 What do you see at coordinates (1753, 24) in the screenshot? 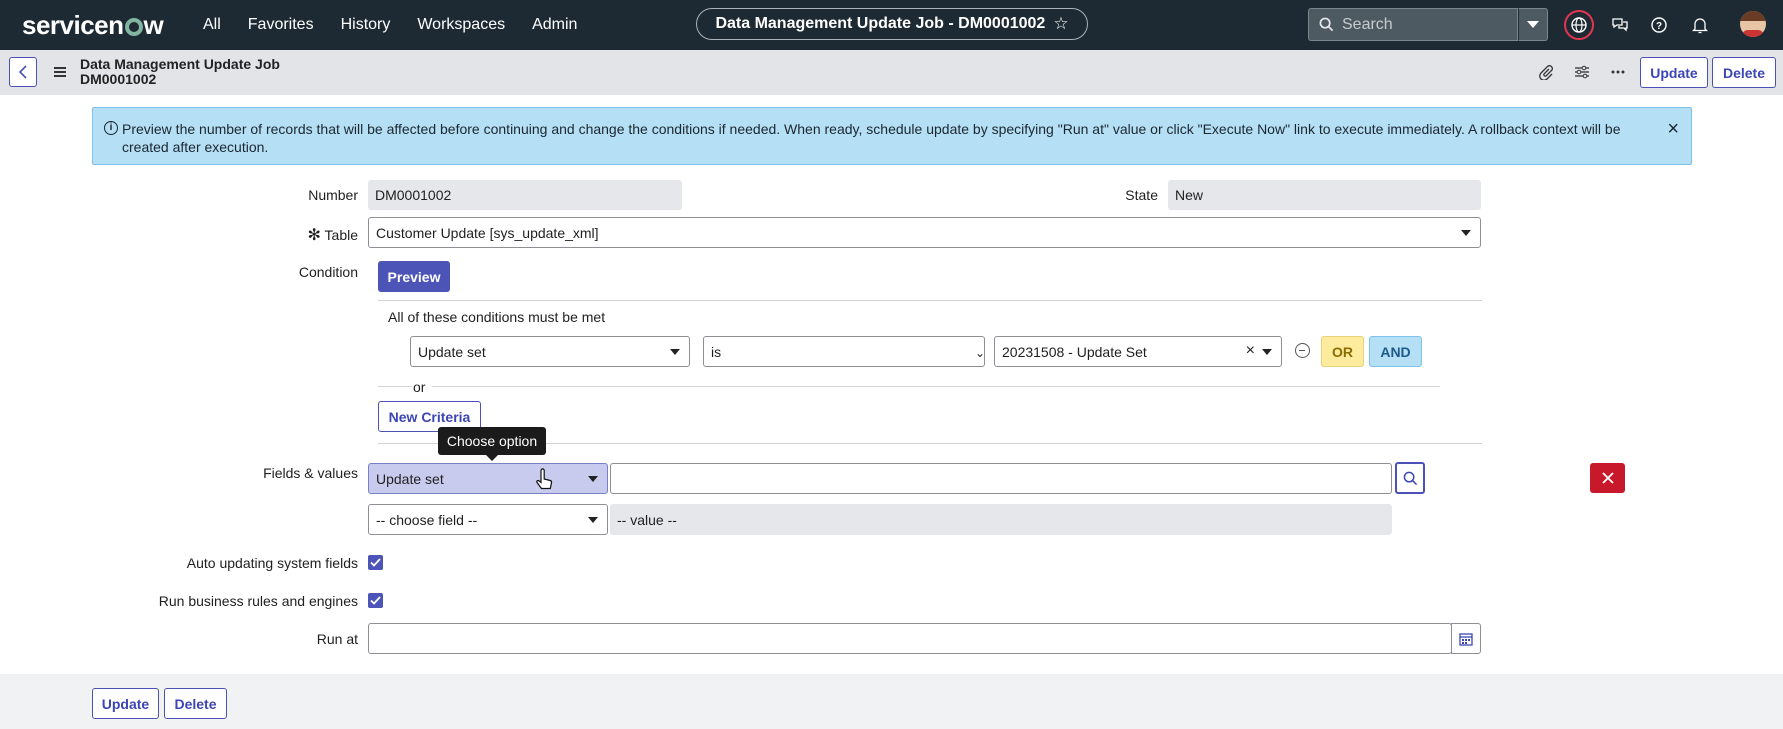
I see `user-avatar` at bounding box center [1753, 24].